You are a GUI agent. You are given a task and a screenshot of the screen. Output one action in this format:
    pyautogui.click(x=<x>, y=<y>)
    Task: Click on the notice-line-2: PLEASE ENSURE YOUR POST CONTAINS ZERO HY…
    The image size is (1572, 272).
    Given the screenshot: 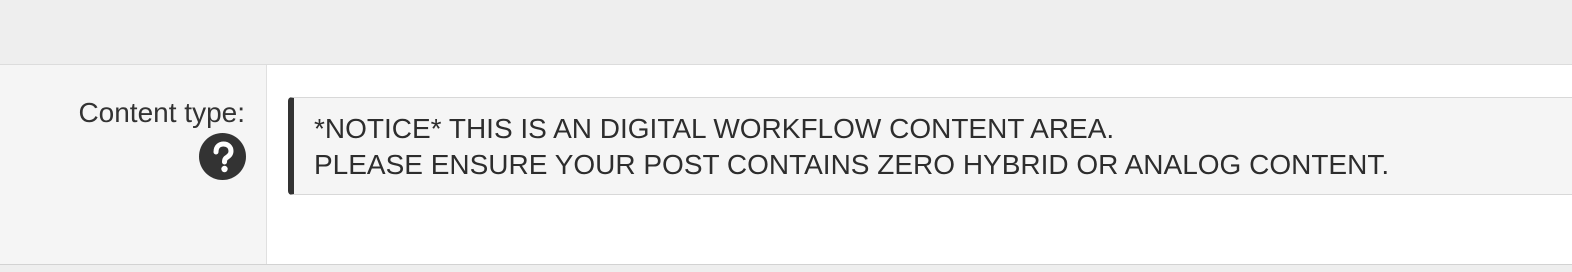 What is the action you would take?
    pyautogui.click(x=852, y=164)
    